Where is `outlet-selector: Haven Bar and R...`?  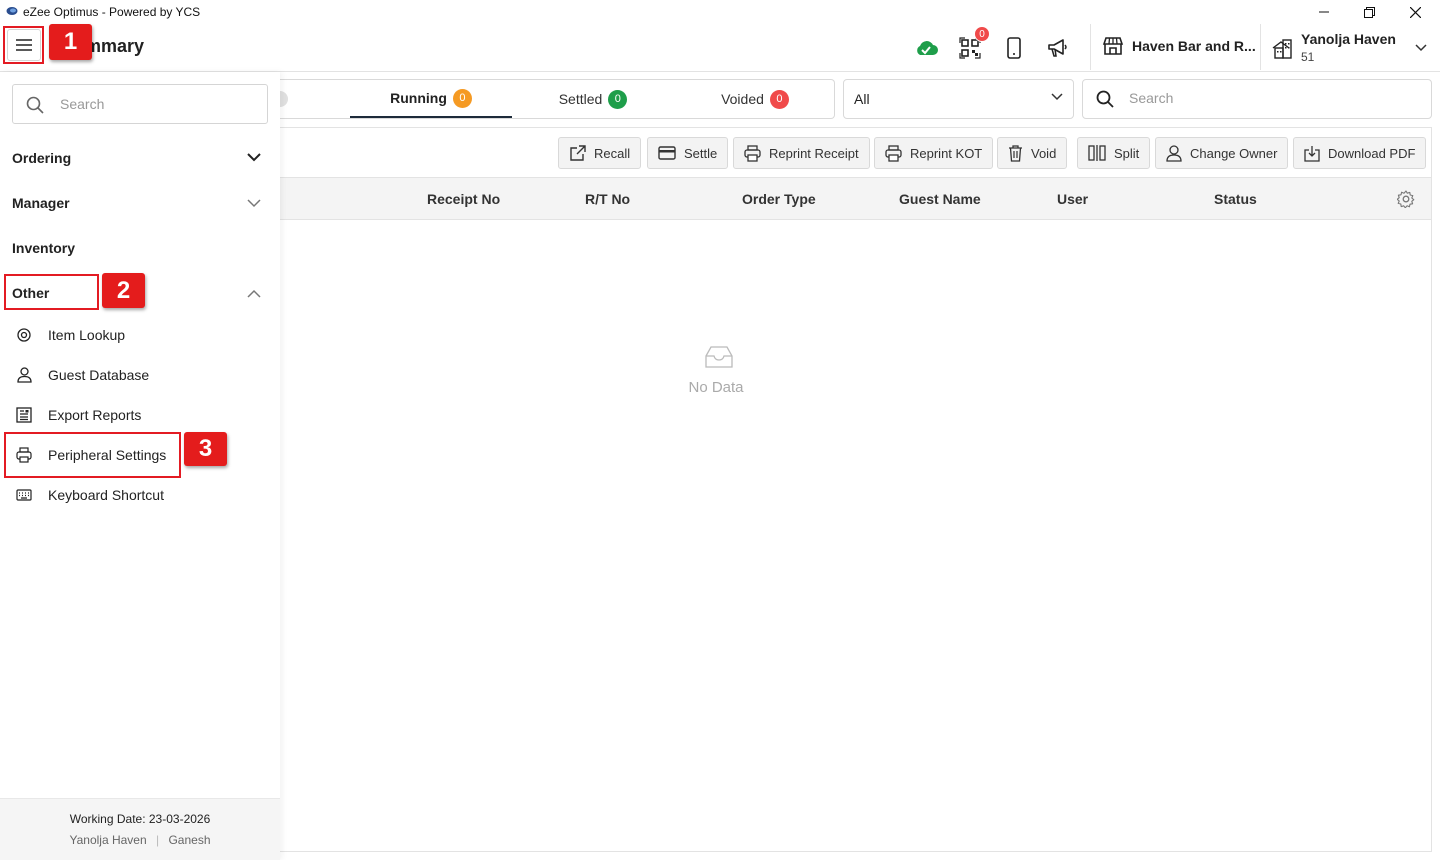 outlet-selector: Haven Bar and R... is located at coordinates (1179, 46).